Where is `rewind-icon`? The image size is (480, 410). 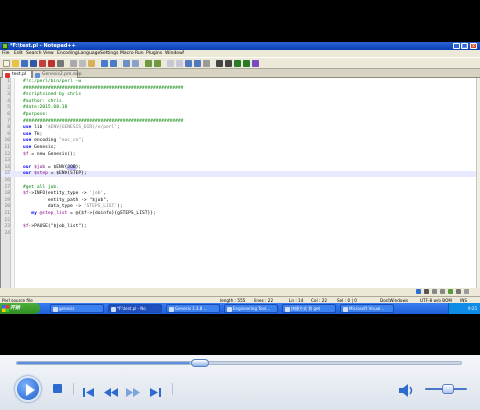
rewind-icon is located at coordinates (111, 390).